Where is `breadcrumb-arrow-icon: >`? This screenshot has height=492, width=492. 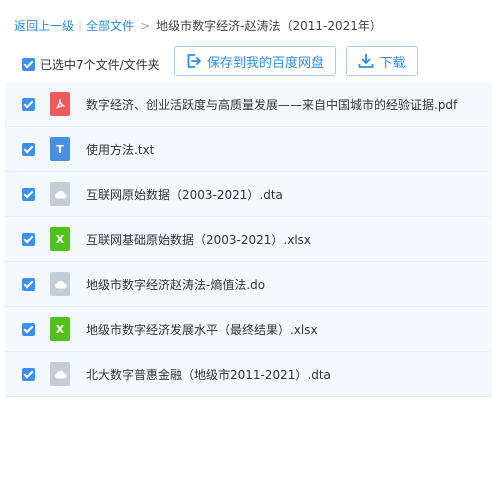 breadcrumb-arrow-icon: > is located at coordinates (145, 26).